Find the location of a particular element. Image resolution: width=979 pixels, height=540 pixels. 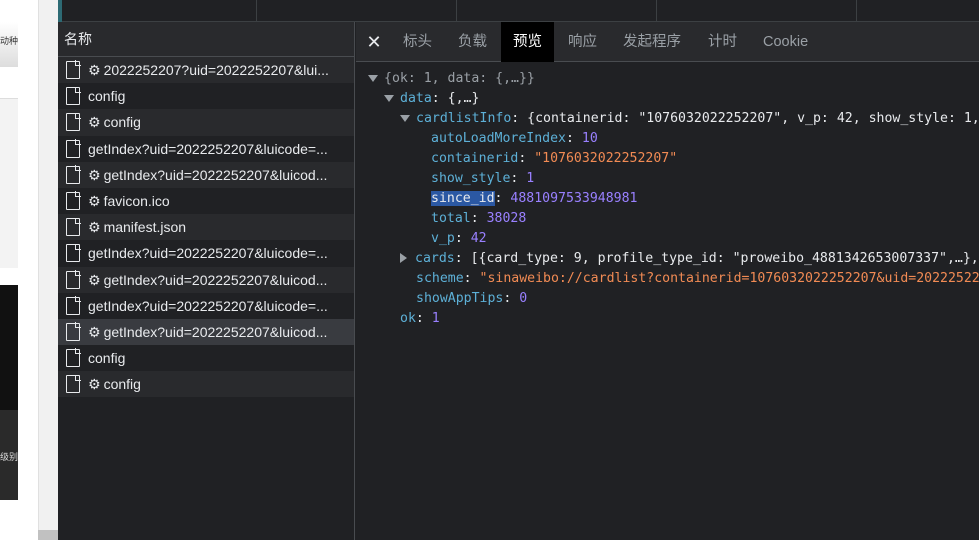

request-row: ⚙ manifest.json is located at coordinates (206, 227).